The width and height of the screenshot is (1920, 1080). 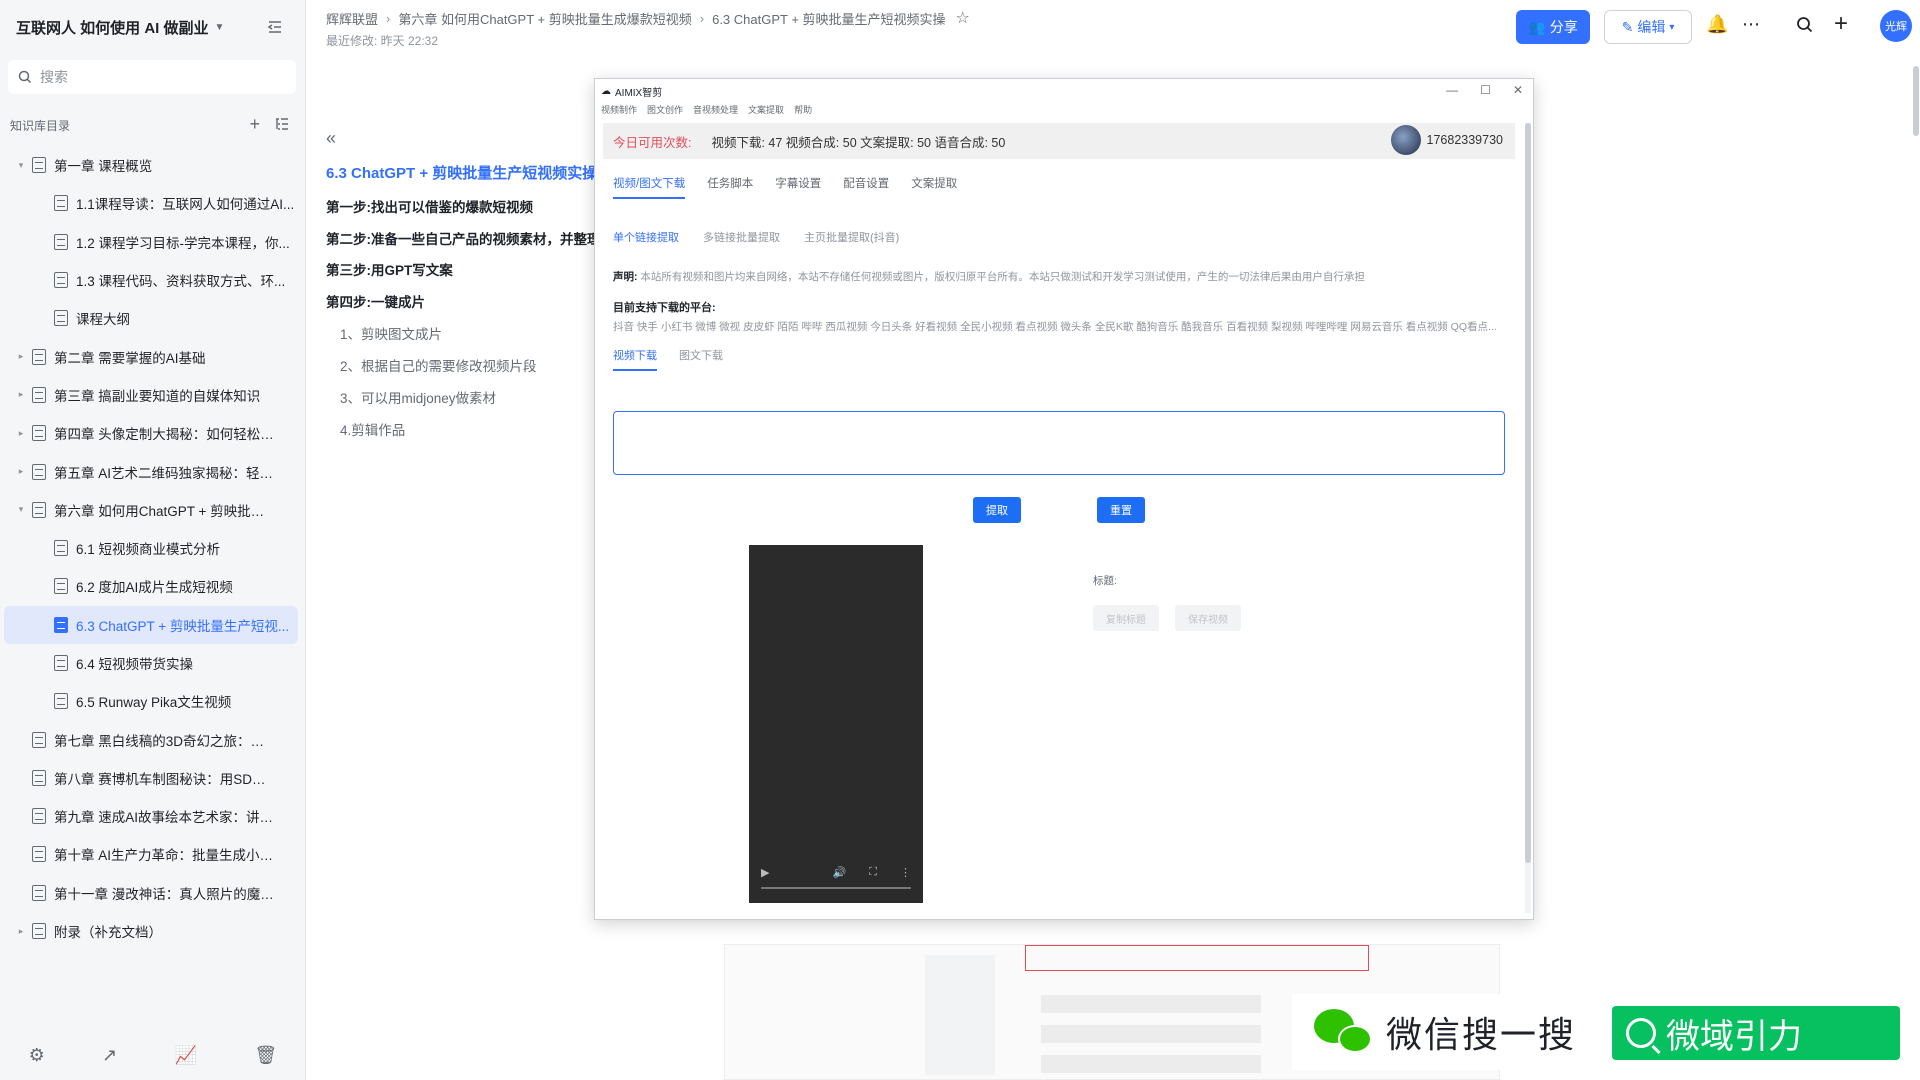 I want to click on save-video-button: 保存视频, so click(x=1208, y=618).